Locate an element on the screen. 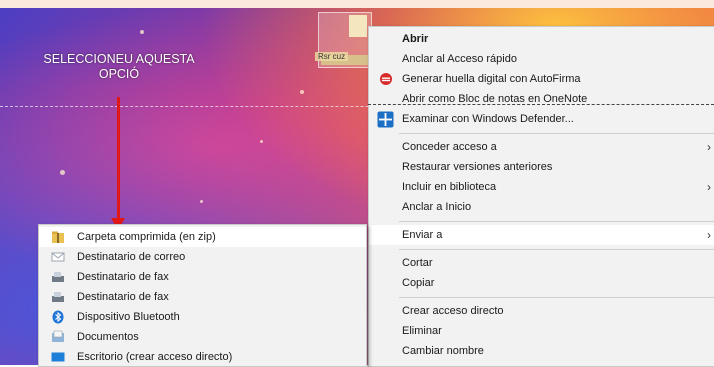  menu-item-enviar-a: Enviar a › is located at coordinates (541, 235).